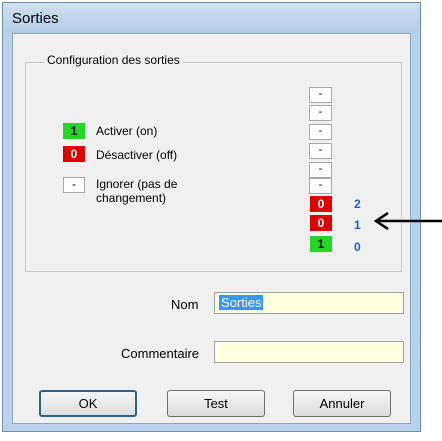  What do you see at coordinates (127, 131) in the screenshot?
I see `legend-on-label: Activer (on)` at bounding box center [127, 131].